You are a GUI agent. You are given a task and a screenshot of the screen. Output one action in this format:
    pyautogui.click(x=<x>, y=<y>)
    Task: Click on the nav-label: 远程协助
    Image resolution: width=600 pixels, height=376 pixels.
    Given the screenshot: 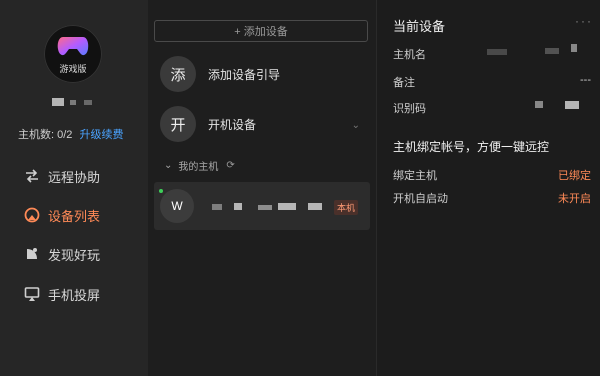 What is the action you would take?
    pyautogui.click(x=74, y=177)
    